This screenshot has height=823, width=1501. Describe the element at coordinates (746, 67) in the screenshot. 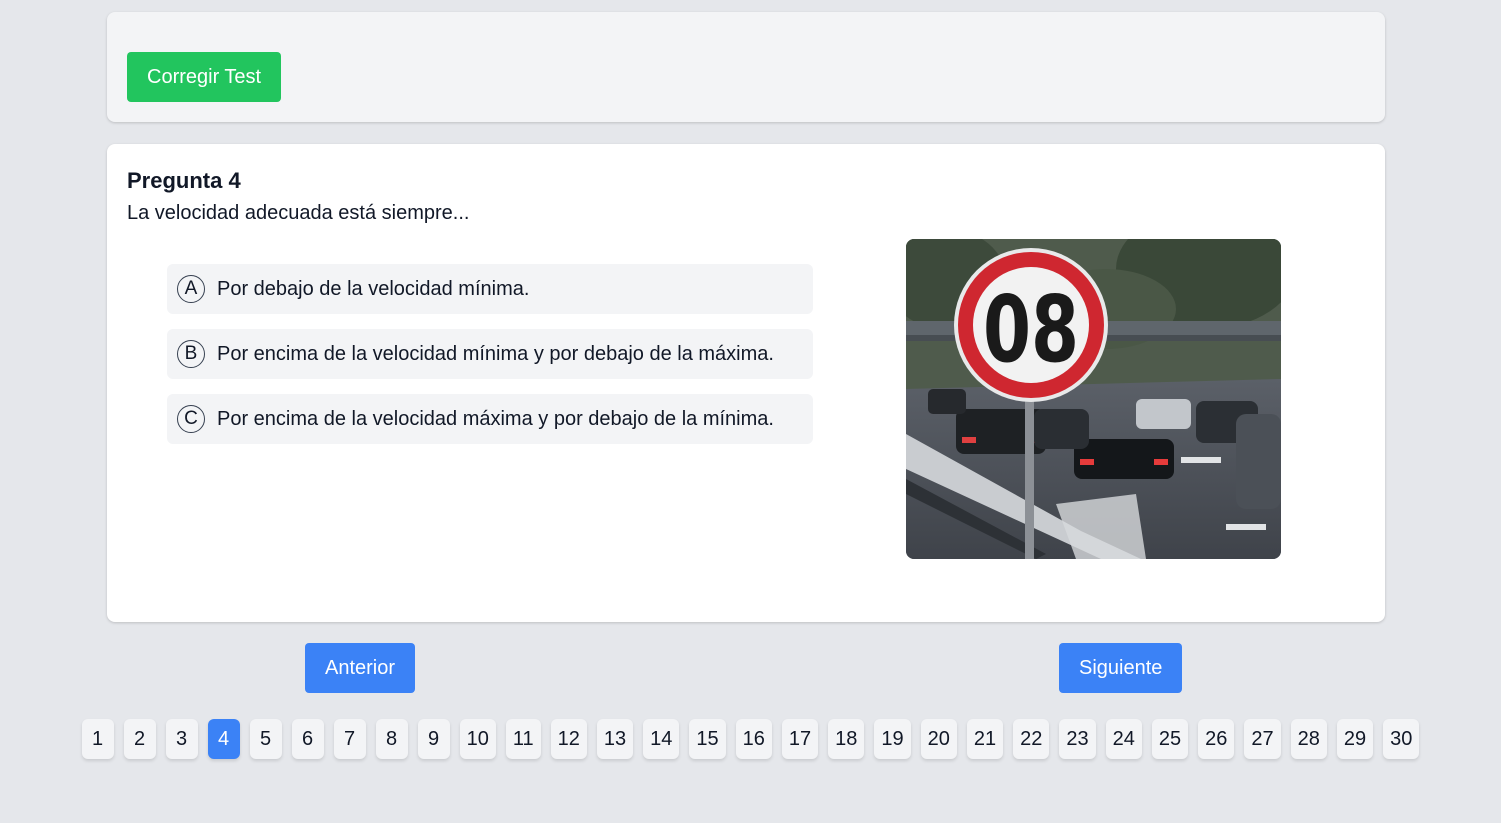

I see `toolbar-card: Corregir Test` at that location.